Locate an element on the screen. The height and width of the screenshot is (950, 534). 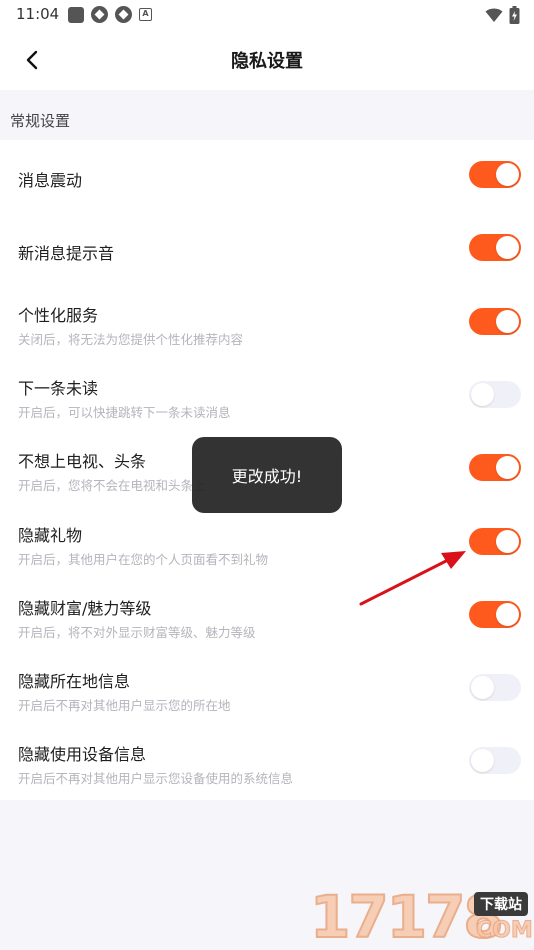
setting-title: 隐藏财富/魅力等级 is located at coordinates (85, 608).